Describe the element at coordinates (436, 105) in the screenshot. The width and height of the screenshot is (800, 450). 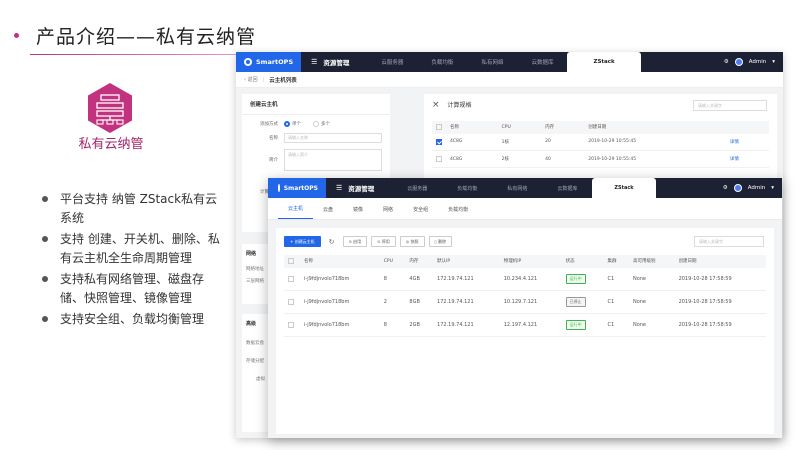
I see `close-icon: ×` at that location.